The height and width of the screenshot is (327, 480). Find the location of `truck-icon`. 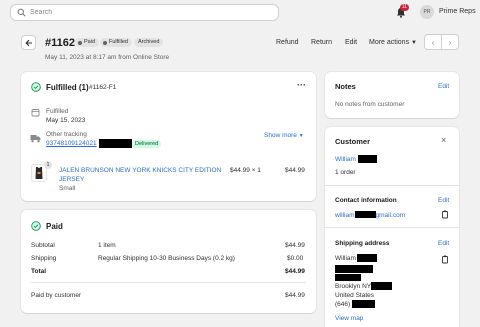

truck-icon is located at coordinates (35, 139).